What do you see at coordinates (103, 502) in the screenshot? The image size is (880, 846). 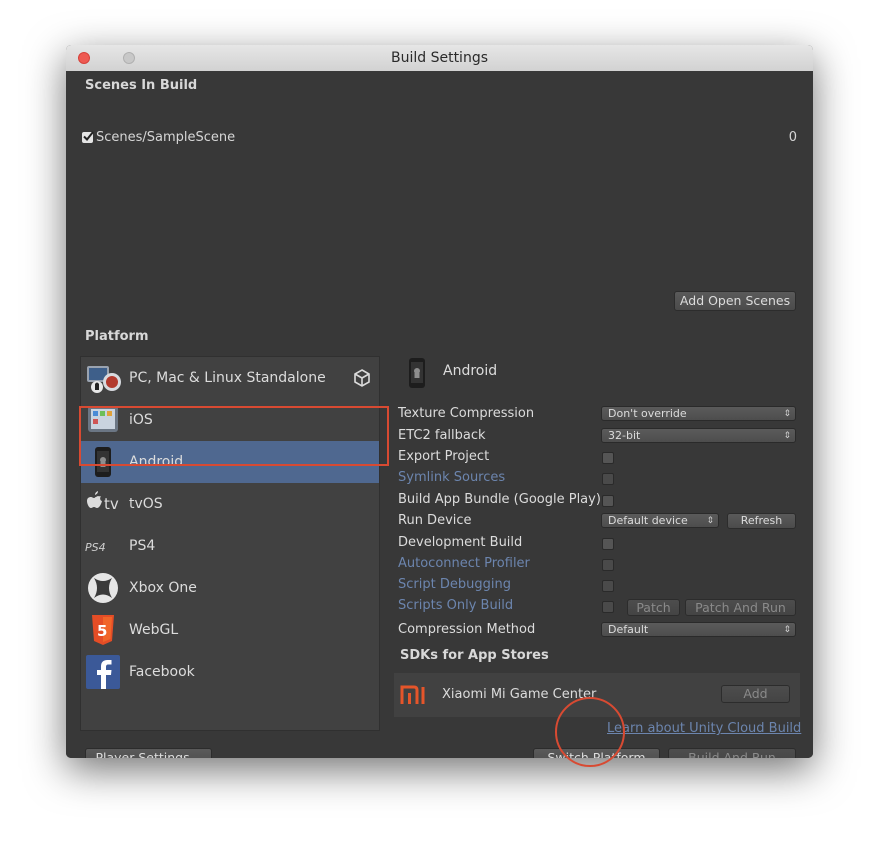 I see `tvos-icon: tv` at bounding box center [103, 502].